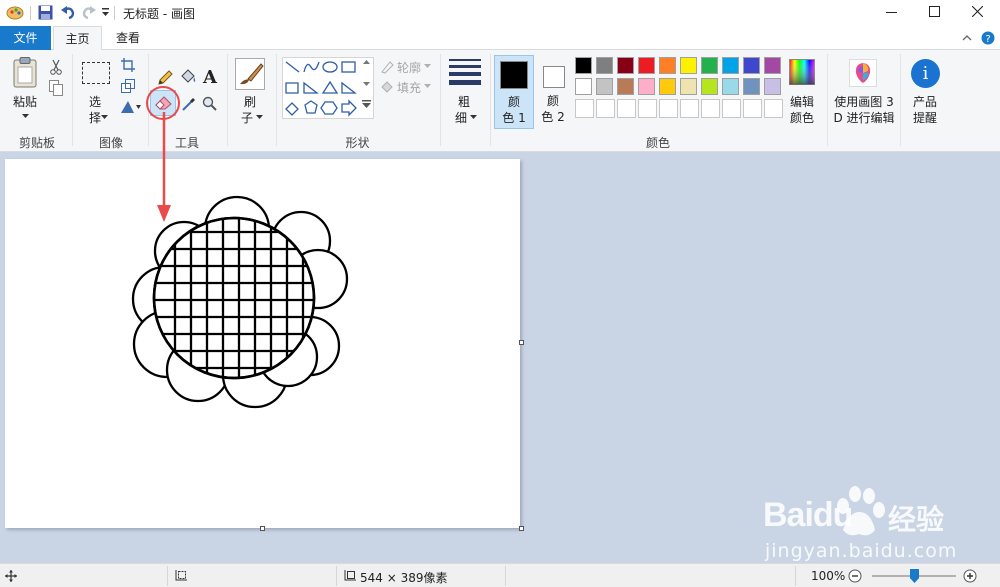 The width and height of the screenshot is (1000, 587). What do you see at coordinates (977, 11) in the screenshot?
I see `close-icon` at bounding box center [977, 11].